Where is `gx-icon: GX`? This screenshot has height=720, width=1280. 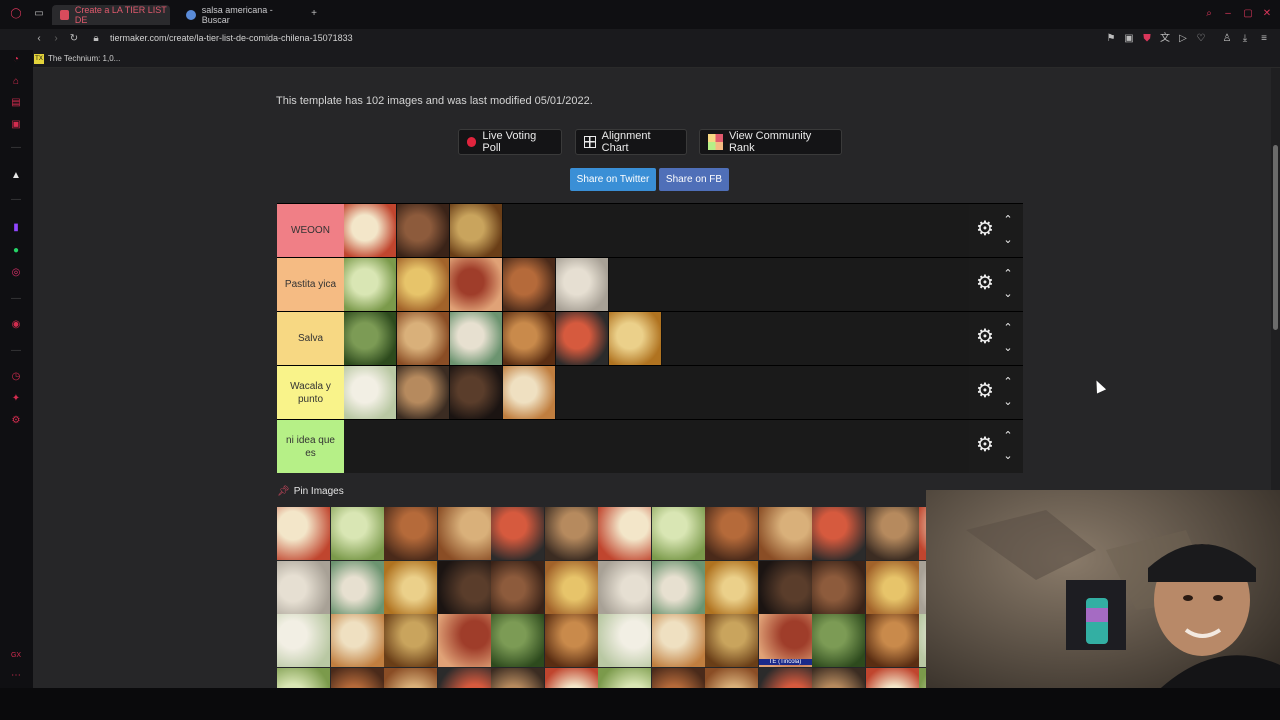 gx-icon: GX is located at coordinates (16, 656).